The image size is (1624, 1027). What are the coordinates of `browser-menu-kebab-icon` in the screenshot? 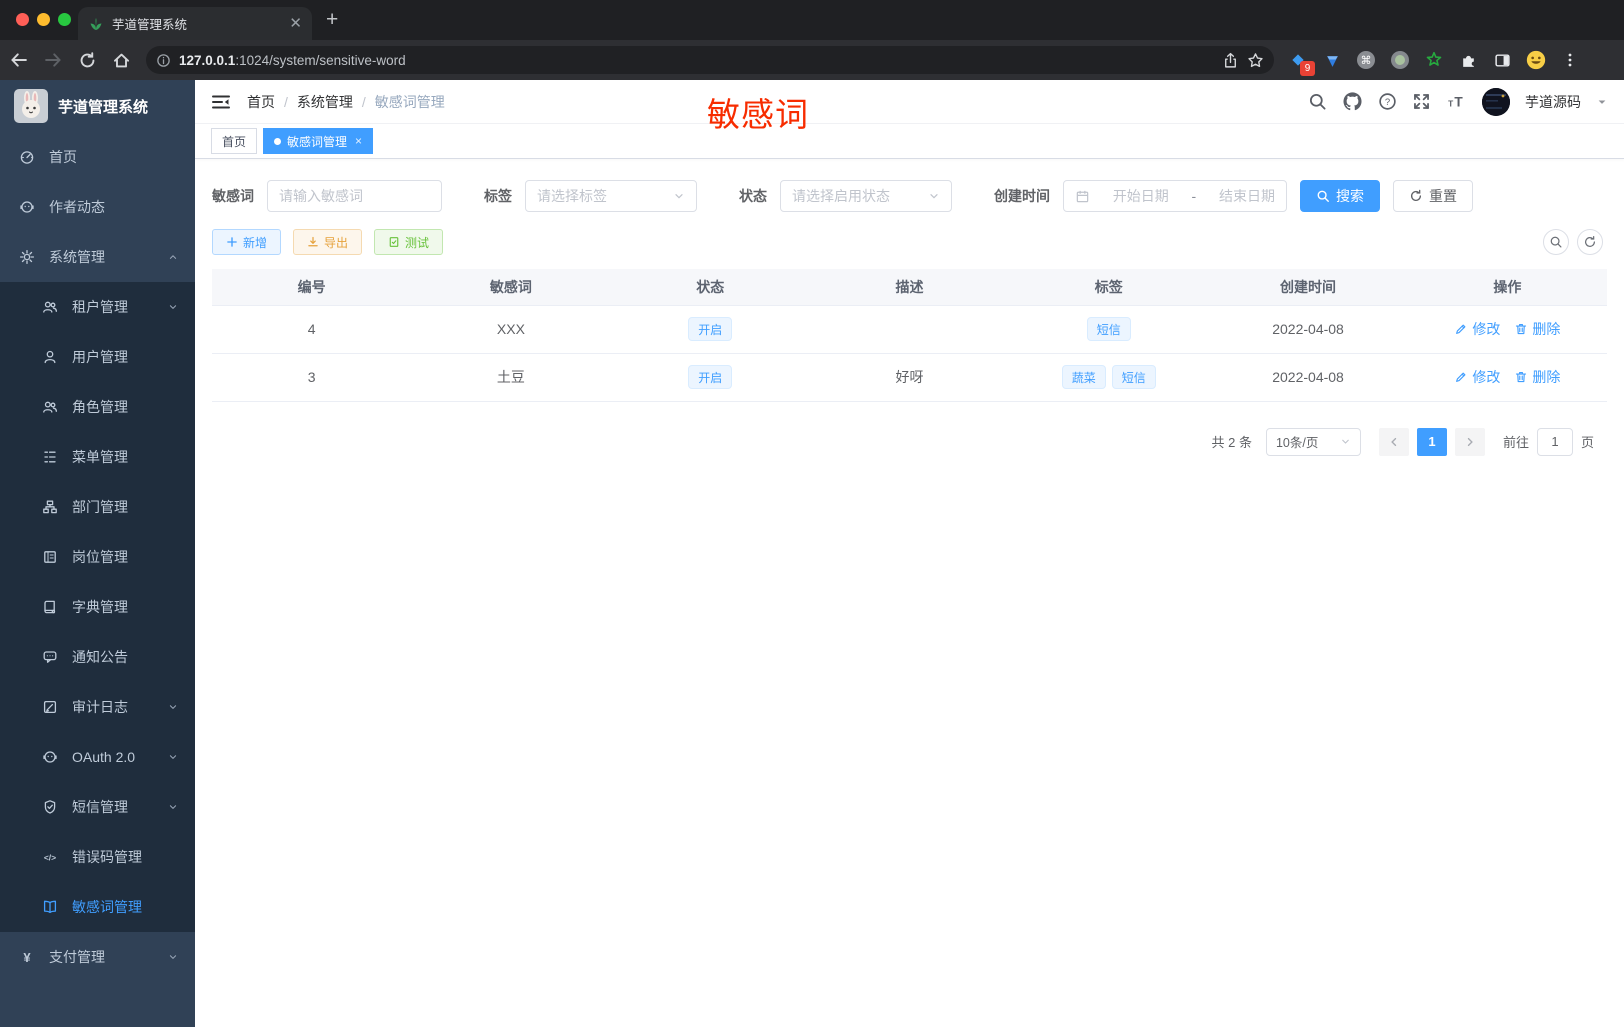 It's located at (1570, 60).